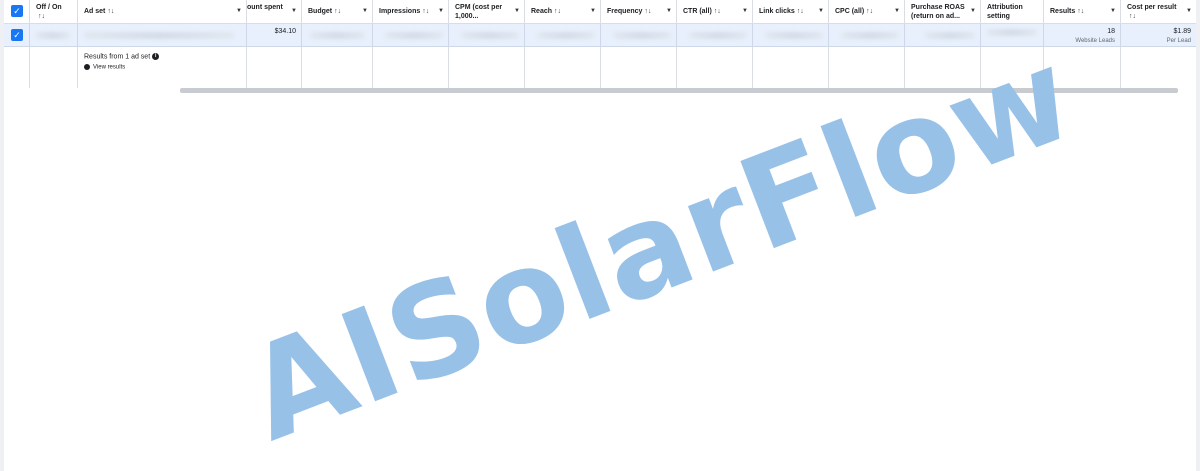 This screenshot has height=471, width=1200. I want to click on header-reach: Reach ↑↓ ▼, so click(563, 11).